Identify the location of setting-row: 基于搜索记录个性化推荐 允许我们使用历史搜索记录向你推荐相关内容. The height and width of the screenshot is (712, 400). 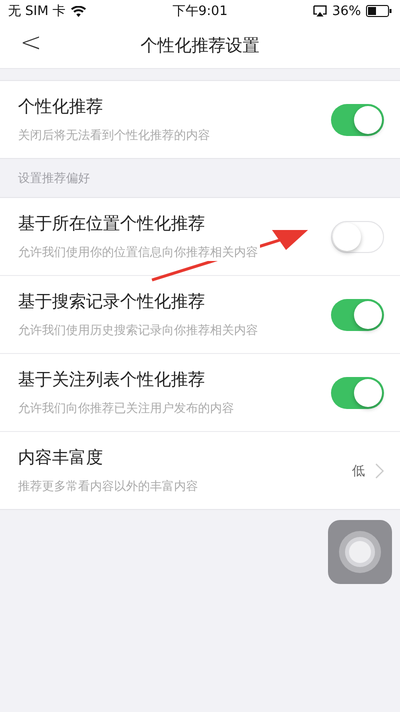
(200, 315).